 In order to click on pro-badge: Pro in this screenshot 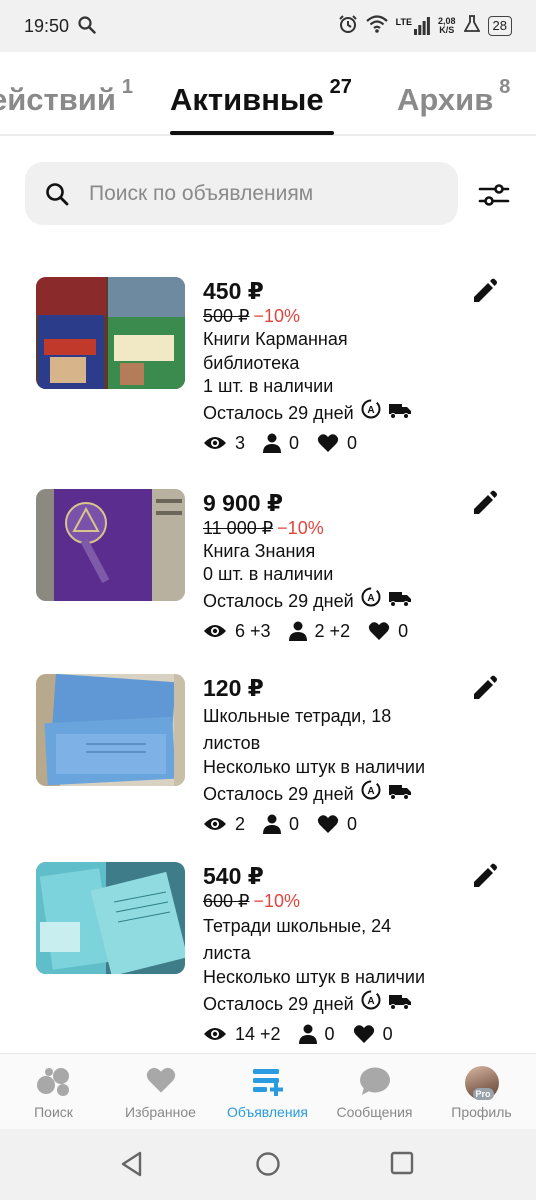, I will do `click(483, 1094)`.